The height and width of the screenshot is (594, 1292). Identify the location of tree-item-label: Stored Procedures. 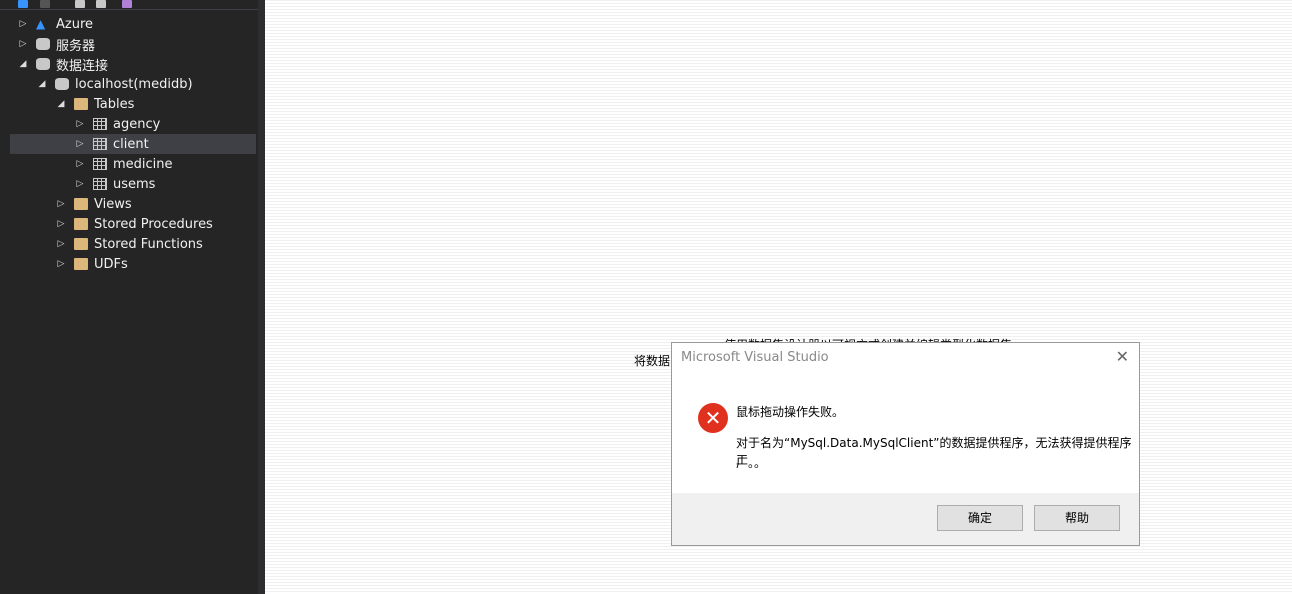
(153, 224).